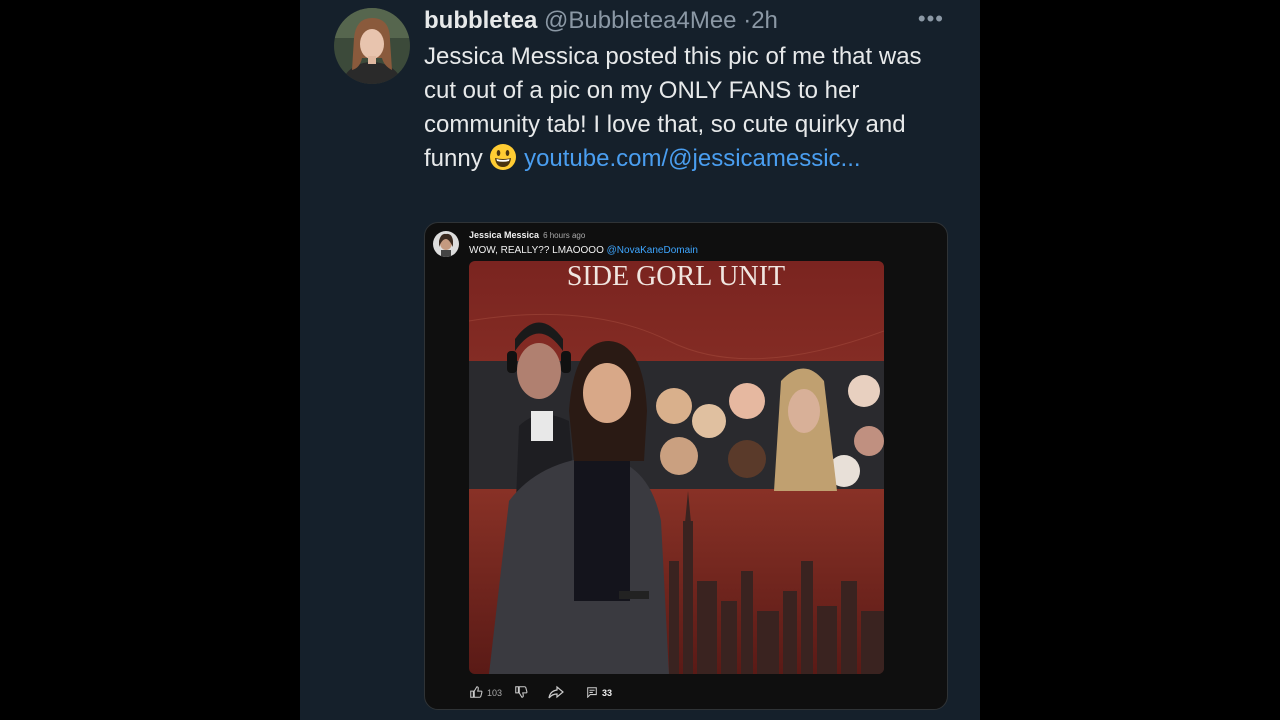 The height and width of the screenshot is (720, 1280). What do you see at coordinates (564, 235) in the screenshot?
I see `post-time: 6 hours ago` at bounding box center [564, 235].